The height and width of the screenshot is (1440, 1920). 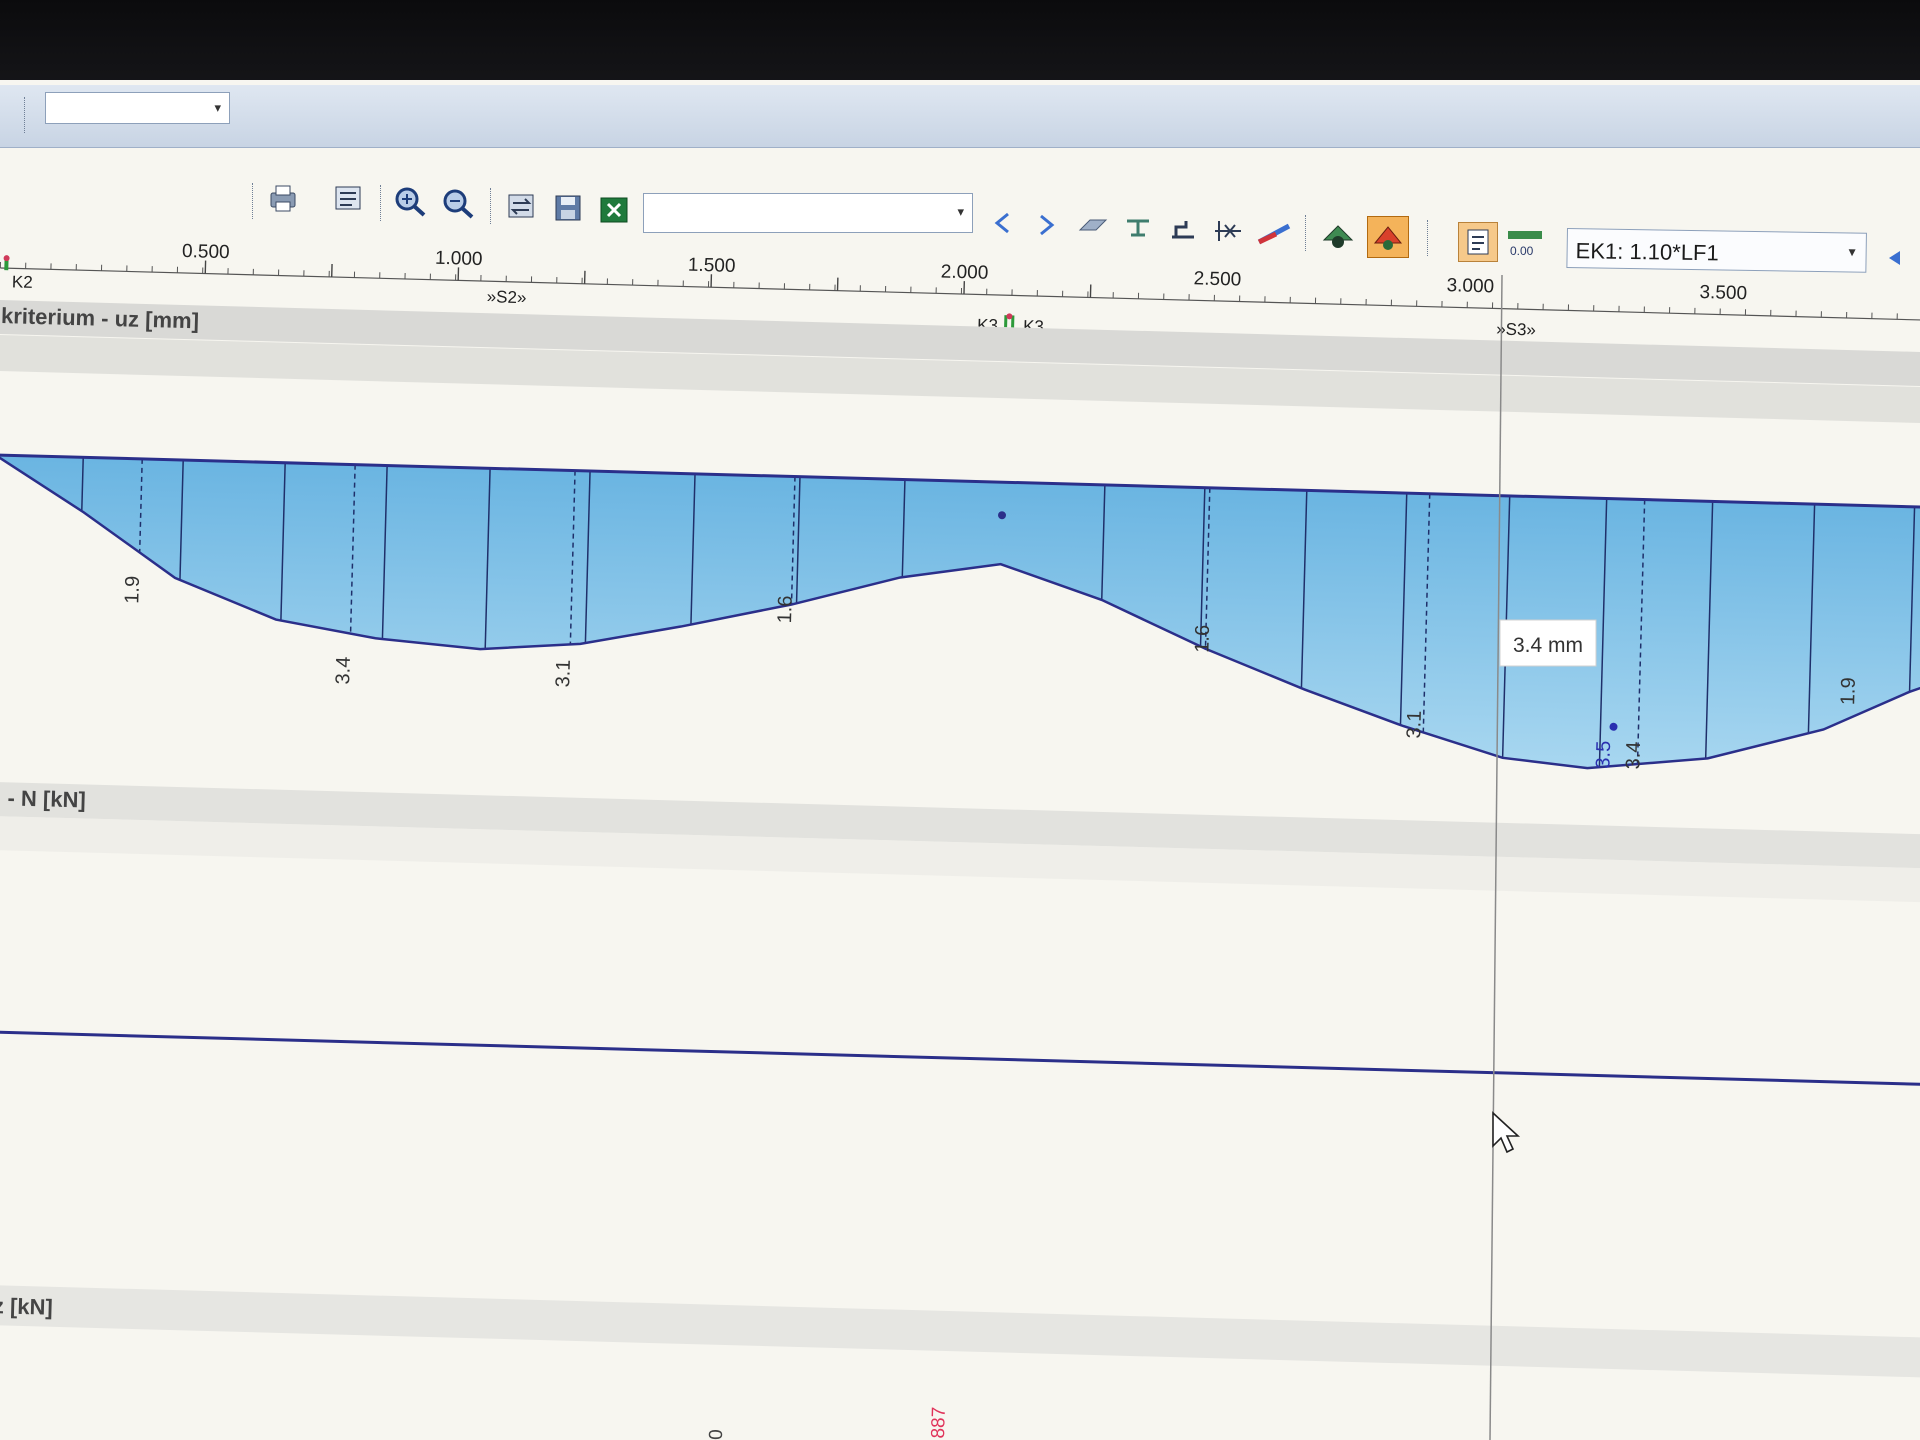 What do you see at coordinates (1548, 645) in the screenshot?
I see `tooltip-text: 3.4 mm` at bounding box center [1548, 645].